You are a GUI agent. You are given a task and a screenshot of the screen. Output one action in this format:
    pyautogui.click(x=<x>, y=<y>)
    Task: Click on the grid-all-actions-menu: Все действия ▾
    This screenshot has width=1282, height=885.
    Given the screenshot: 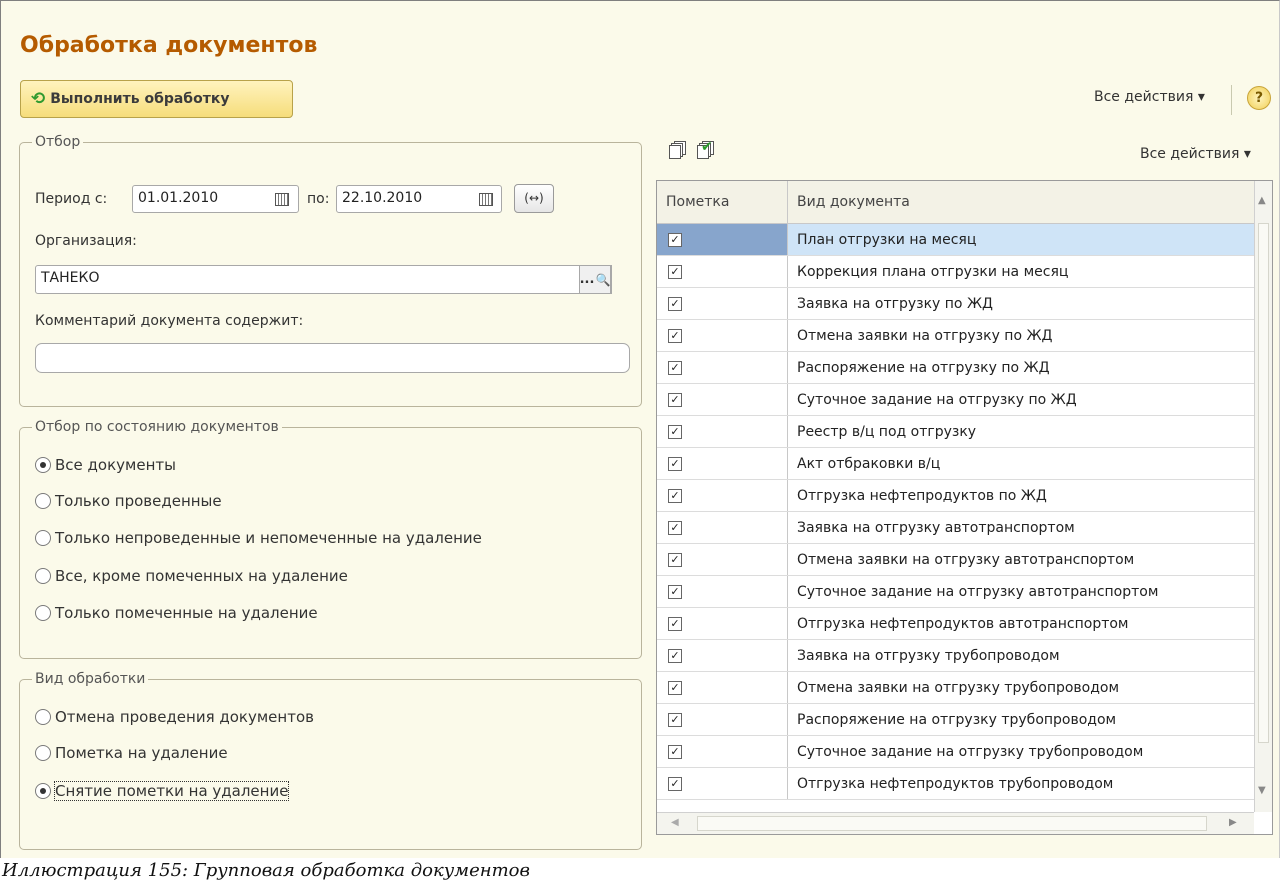 What is the action you would take?
    pyautogui.click(x=1195, y=154)
    